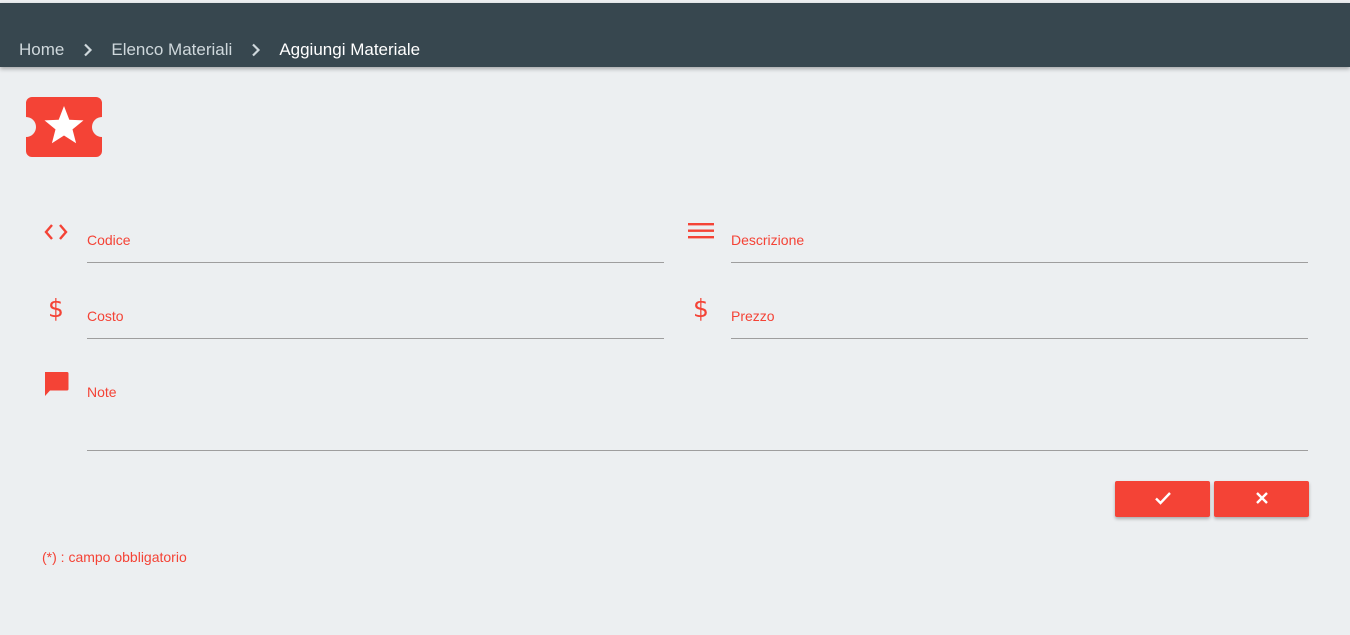  What do you see at coordinates (64, 127) in the screenshot?
I see `ticket-star-icon` at bounding box center [64, 127].